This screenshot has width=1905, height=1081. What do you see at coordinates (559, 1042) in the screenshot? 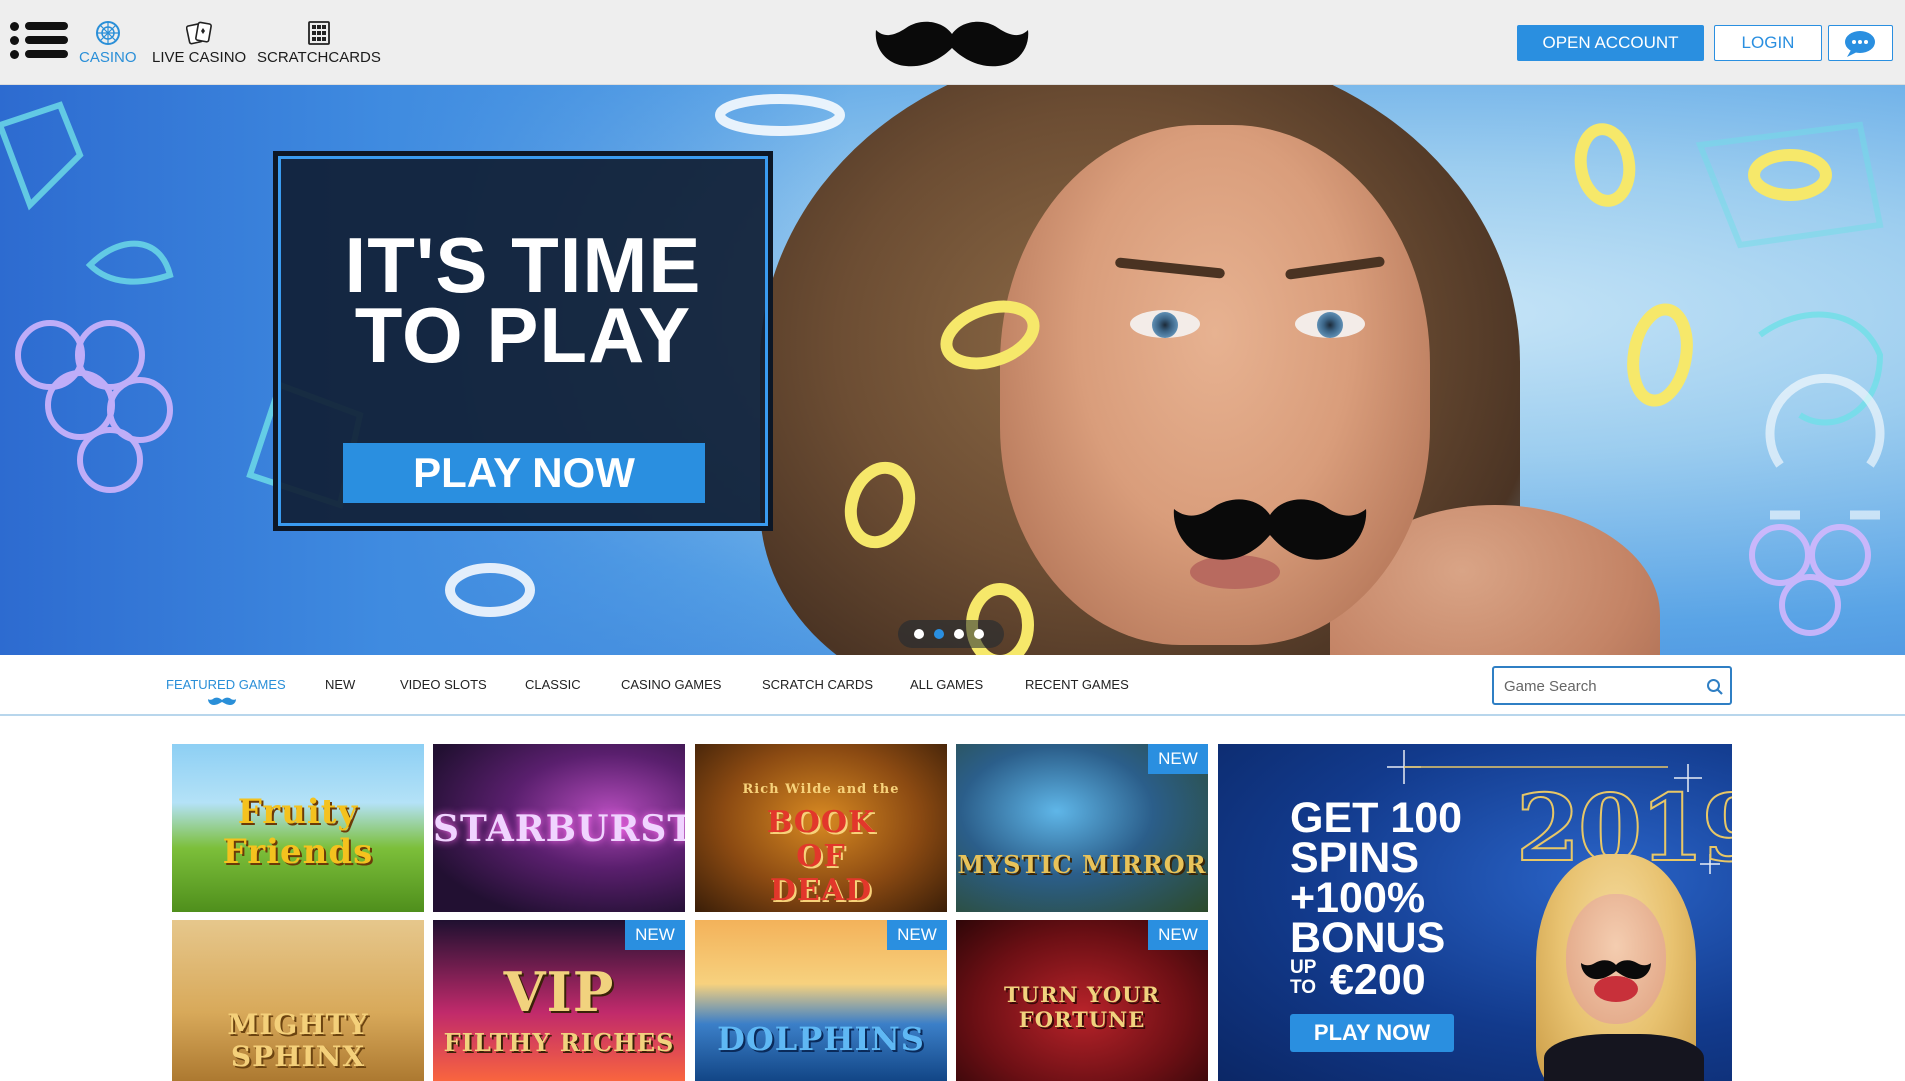
I see `game-title-line2: FILTHY RICHES` at bounding box center [559, 1042].